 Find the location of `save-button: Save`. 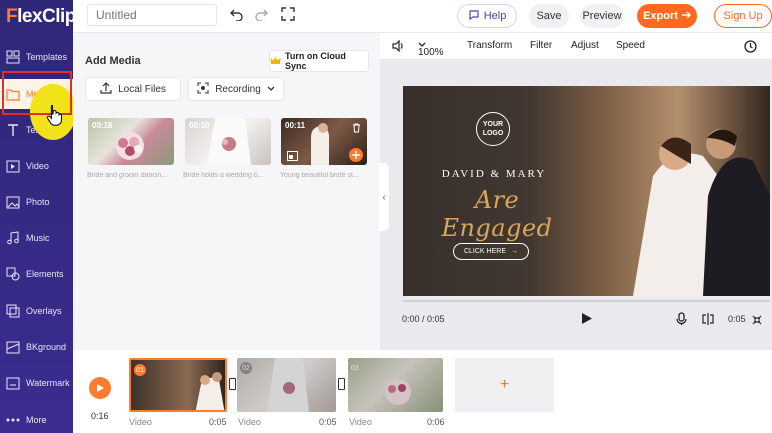

save-button: Save is located at coordinates (549, 16).